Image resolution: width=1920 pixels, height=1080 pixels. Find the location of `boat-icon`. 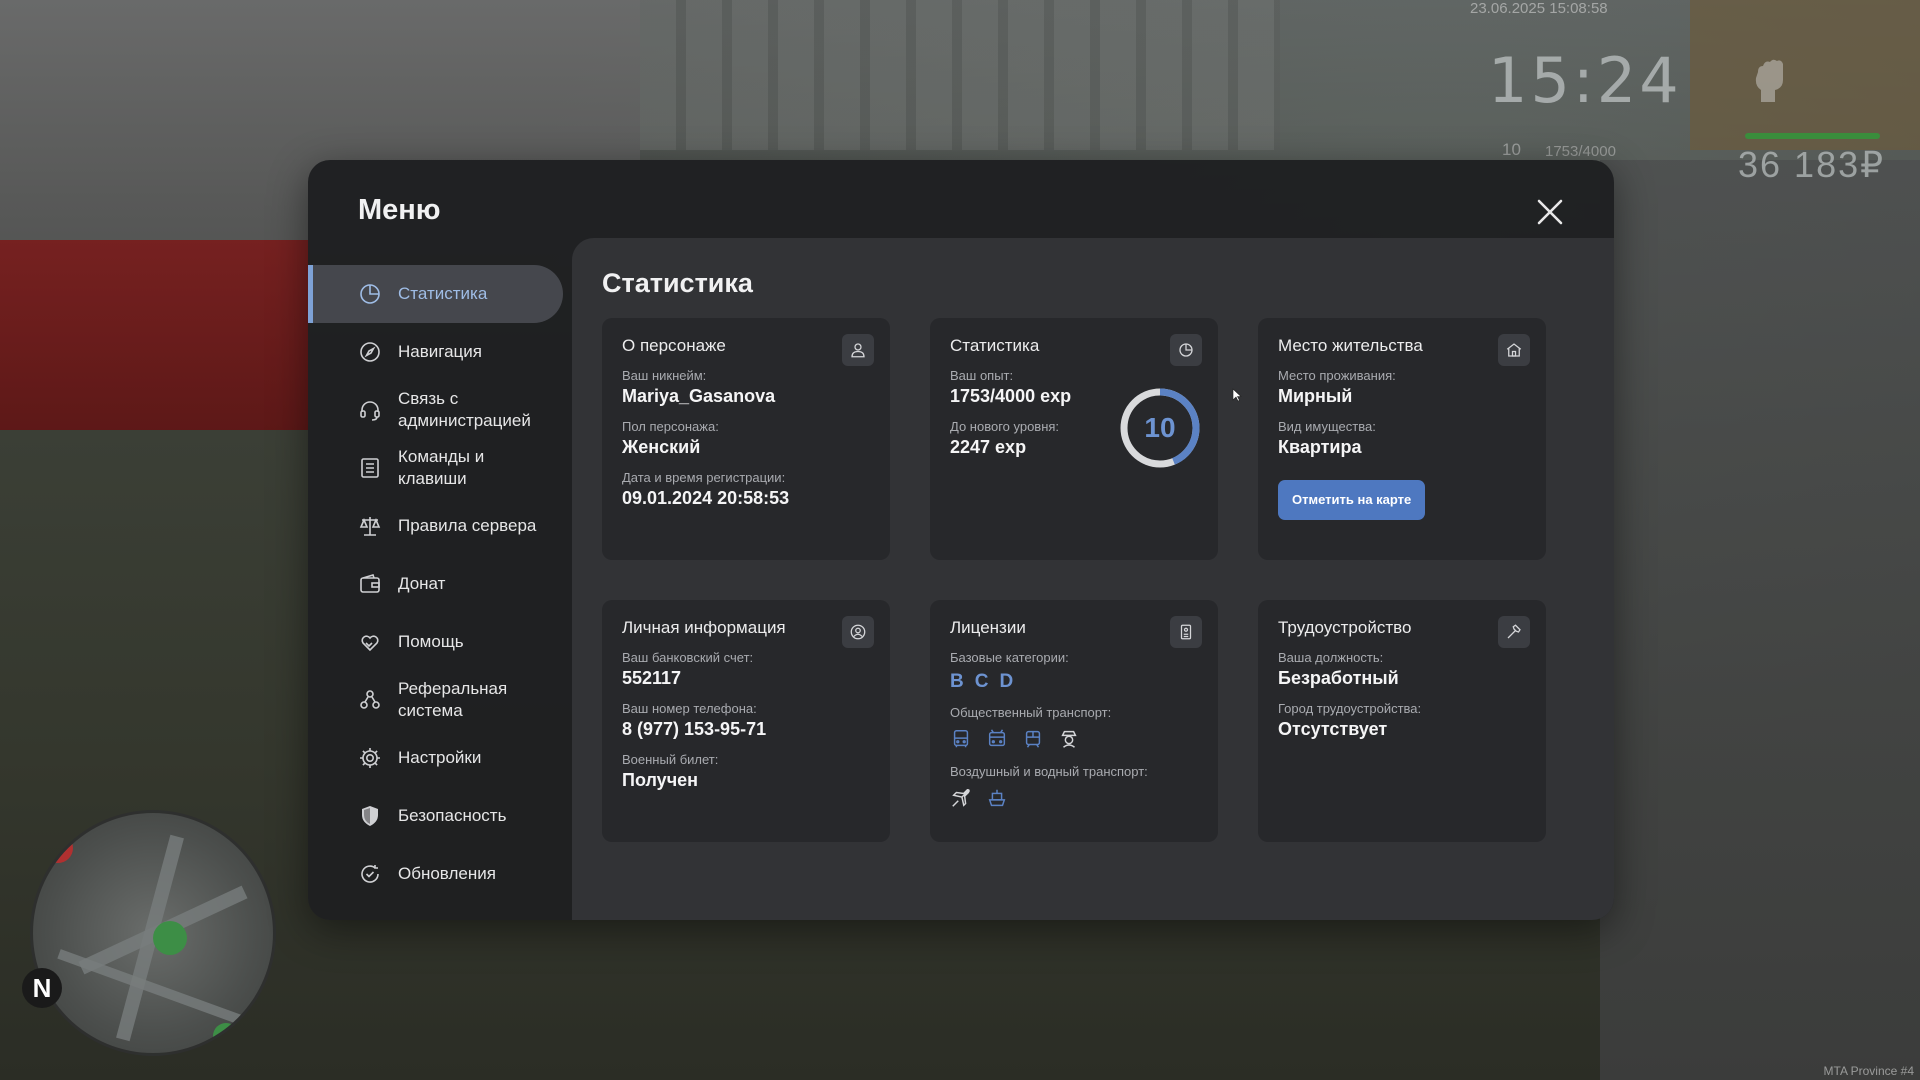

boat-icon is located at coordinates (998, 799).